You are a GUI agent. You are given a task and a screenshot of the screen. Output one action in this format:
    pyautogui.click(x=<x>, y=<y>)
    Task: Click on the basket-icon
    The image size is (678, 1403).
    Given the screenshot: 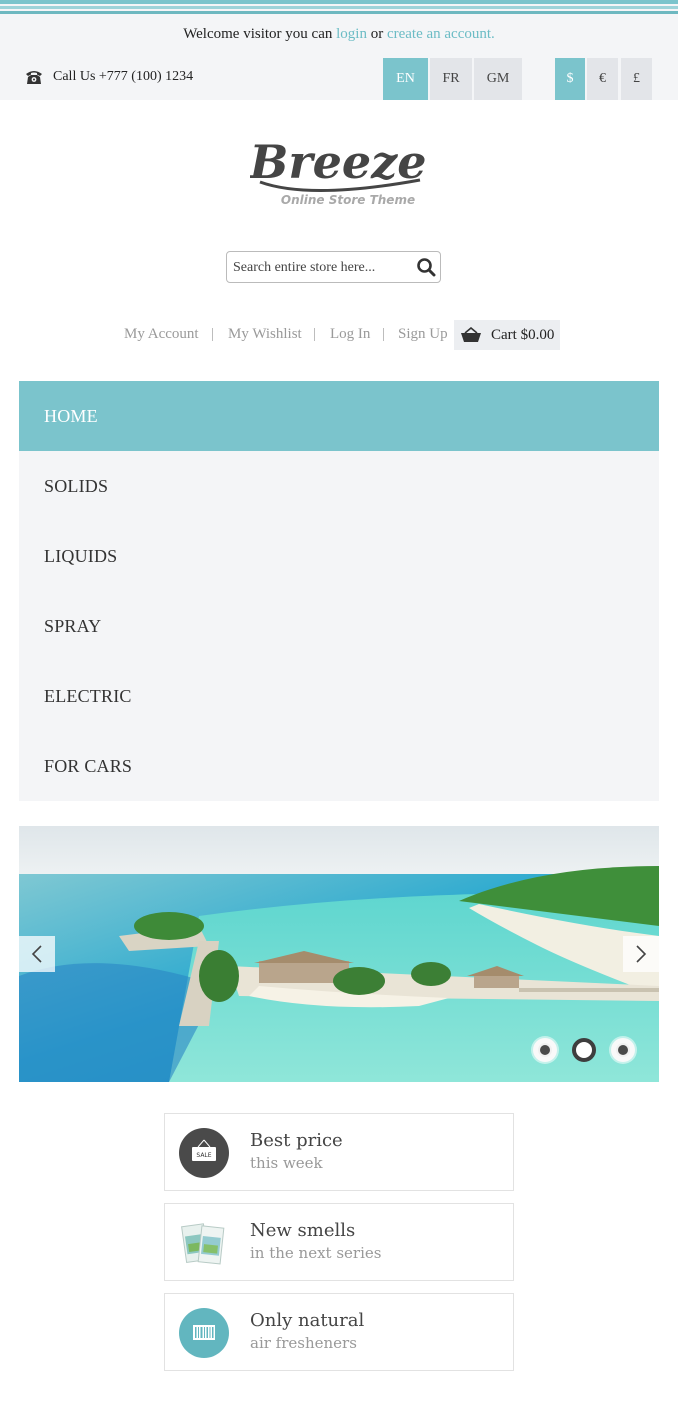 What is the action you would take?
    pyautogui.click(x=471, y=334)
    